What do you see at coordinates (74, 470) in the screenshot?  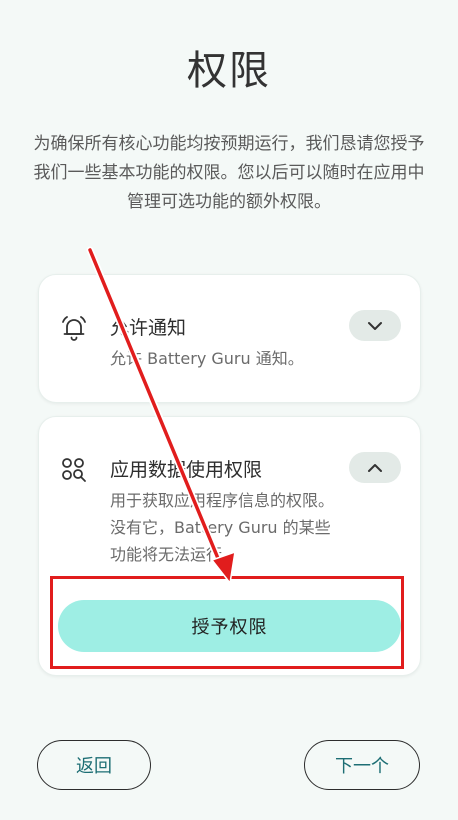 I see `apps-search-icon` at bounding box center [74, 470].